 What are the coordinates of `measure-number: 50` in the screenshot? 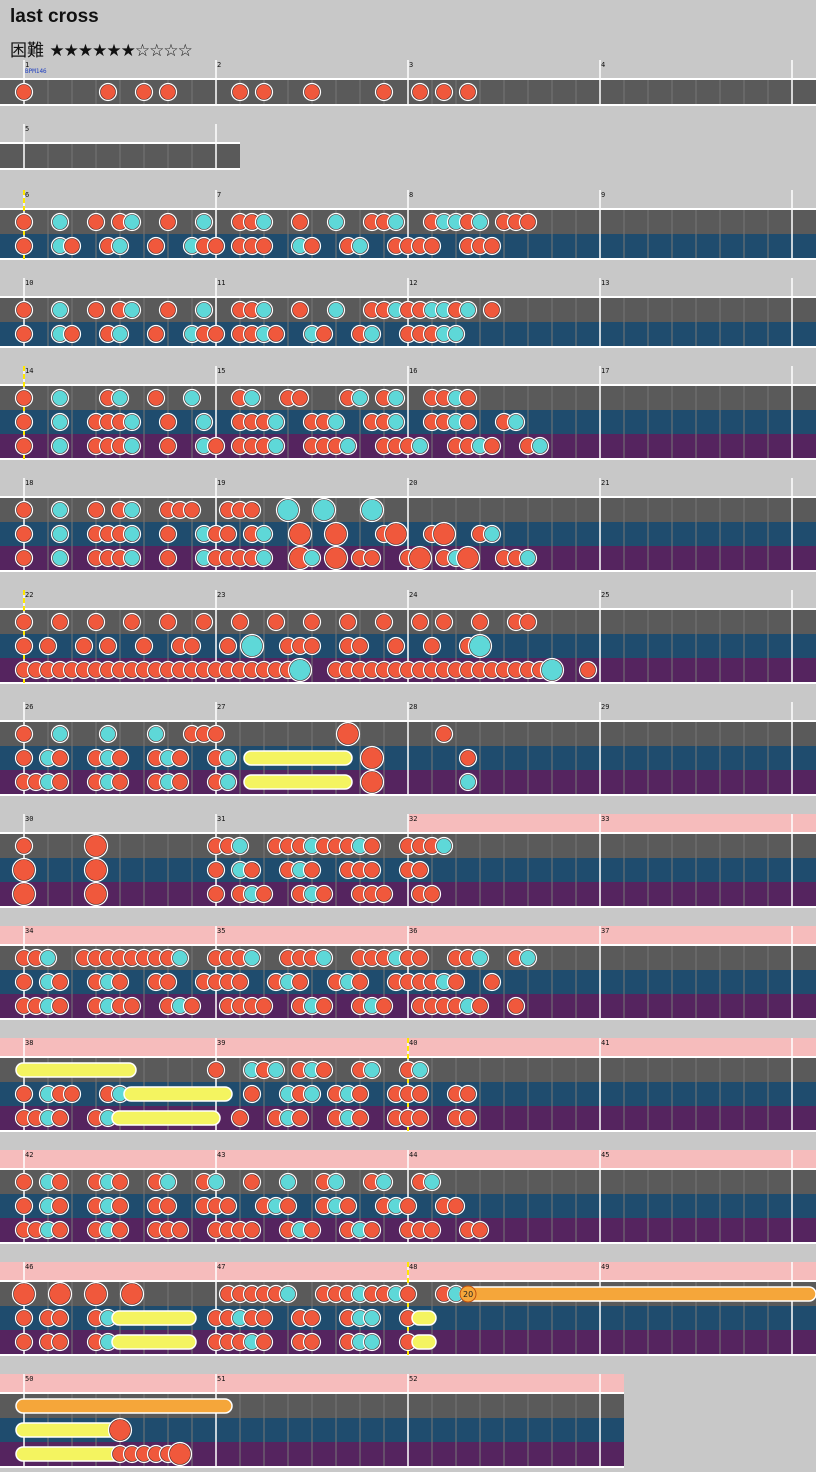 It's located at (29, 1379).